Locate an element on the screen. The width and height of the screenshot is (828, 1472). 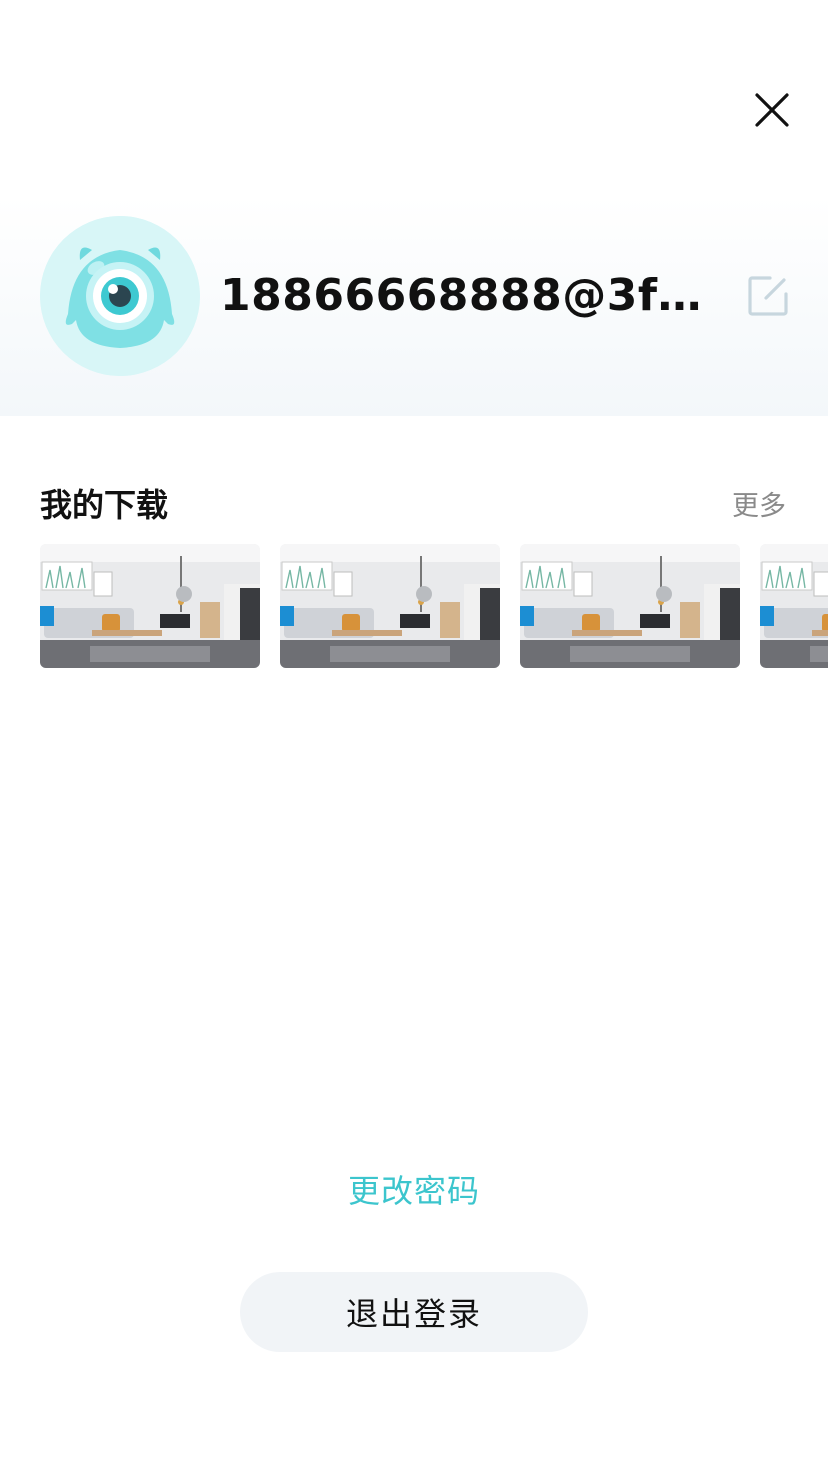
logout-label: 退出登录 is located at coordinates (413, 1314).